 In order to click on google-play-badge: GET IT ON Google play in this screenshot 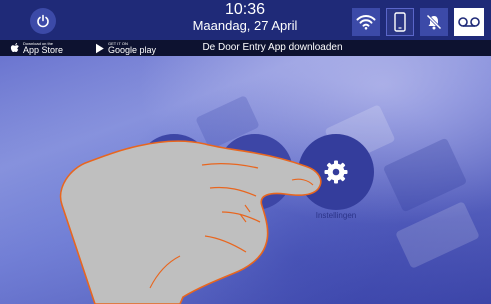, I will do `click(125, 48)`.